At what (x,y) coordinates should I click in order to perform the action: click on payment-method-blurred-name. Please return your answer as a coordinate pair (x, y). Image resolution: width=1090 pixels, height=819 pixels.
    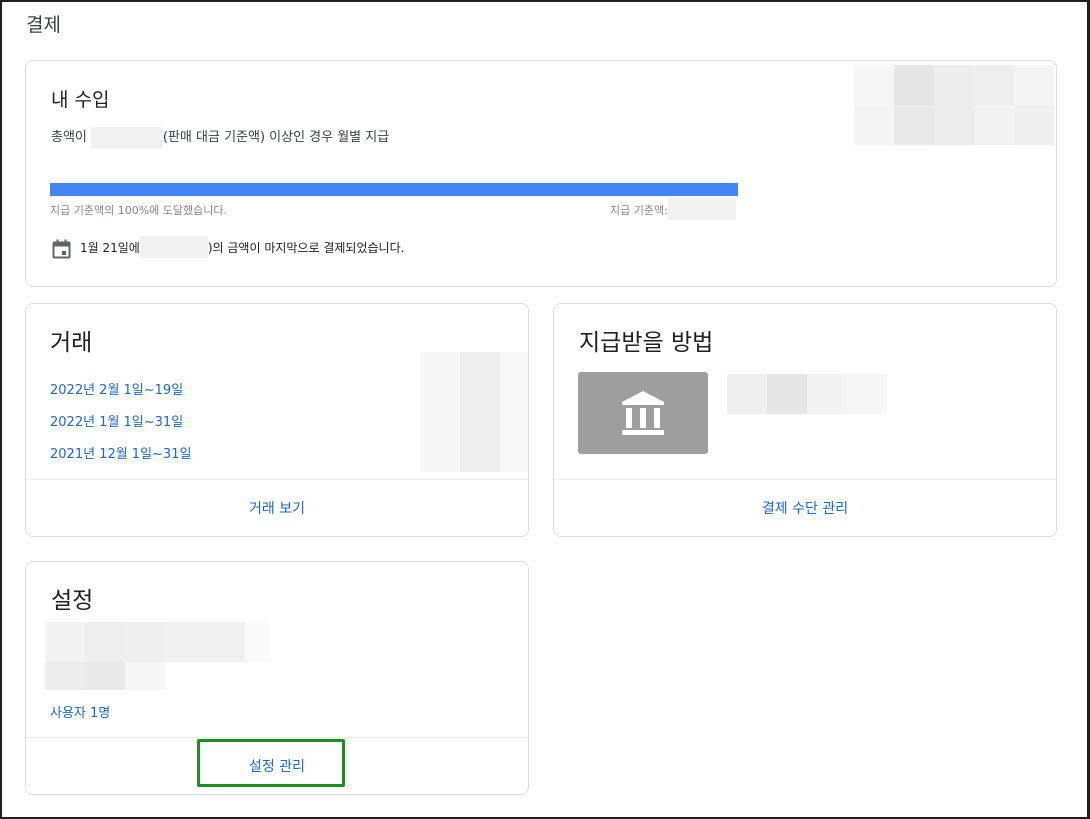
    Looking at the image, I should click on (807, 394).